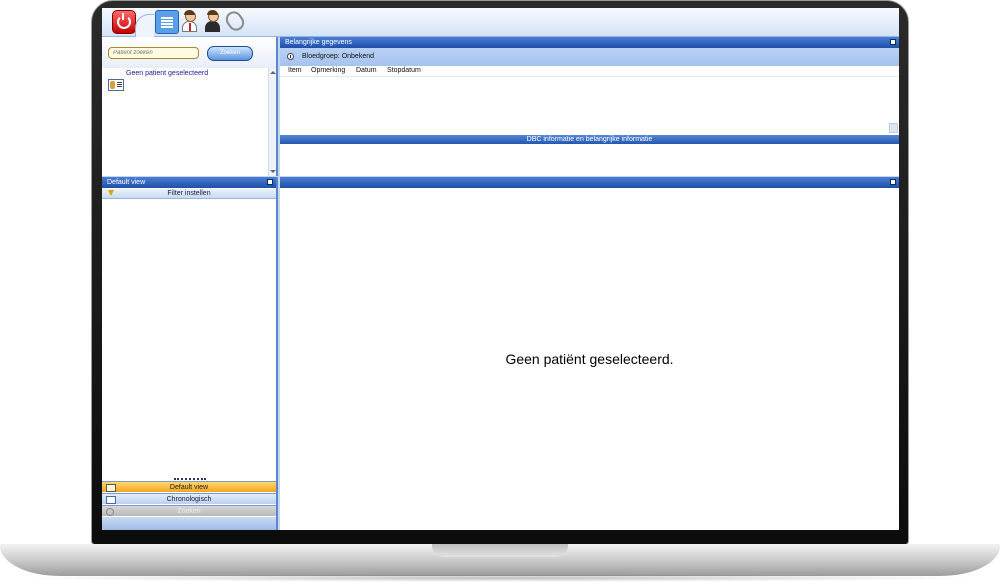 Image resolution: width=1000 pixels, height=585 pixels. Describe the element at coordinates (589, 139) in the screenshot. I see `dbc-title-bar: DBC informatie en belangrijke informatie` at that location.